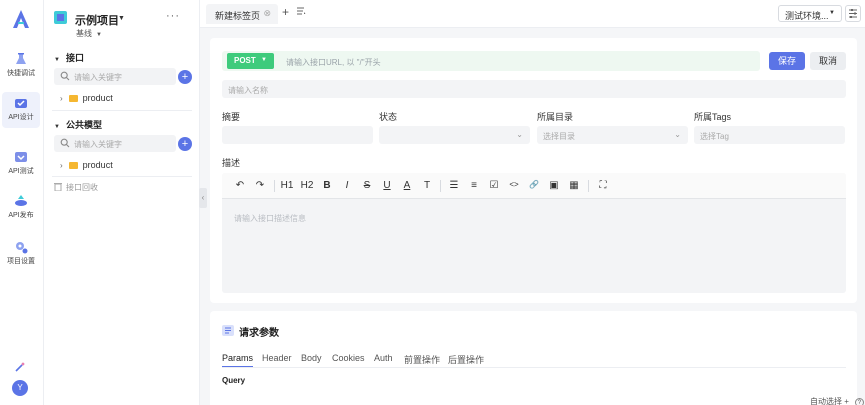  What do you see at coordinates (612, 135) in the screenshot?
I see `directory-select: 选择目录 ⌄` at bounding box center [612, 135].